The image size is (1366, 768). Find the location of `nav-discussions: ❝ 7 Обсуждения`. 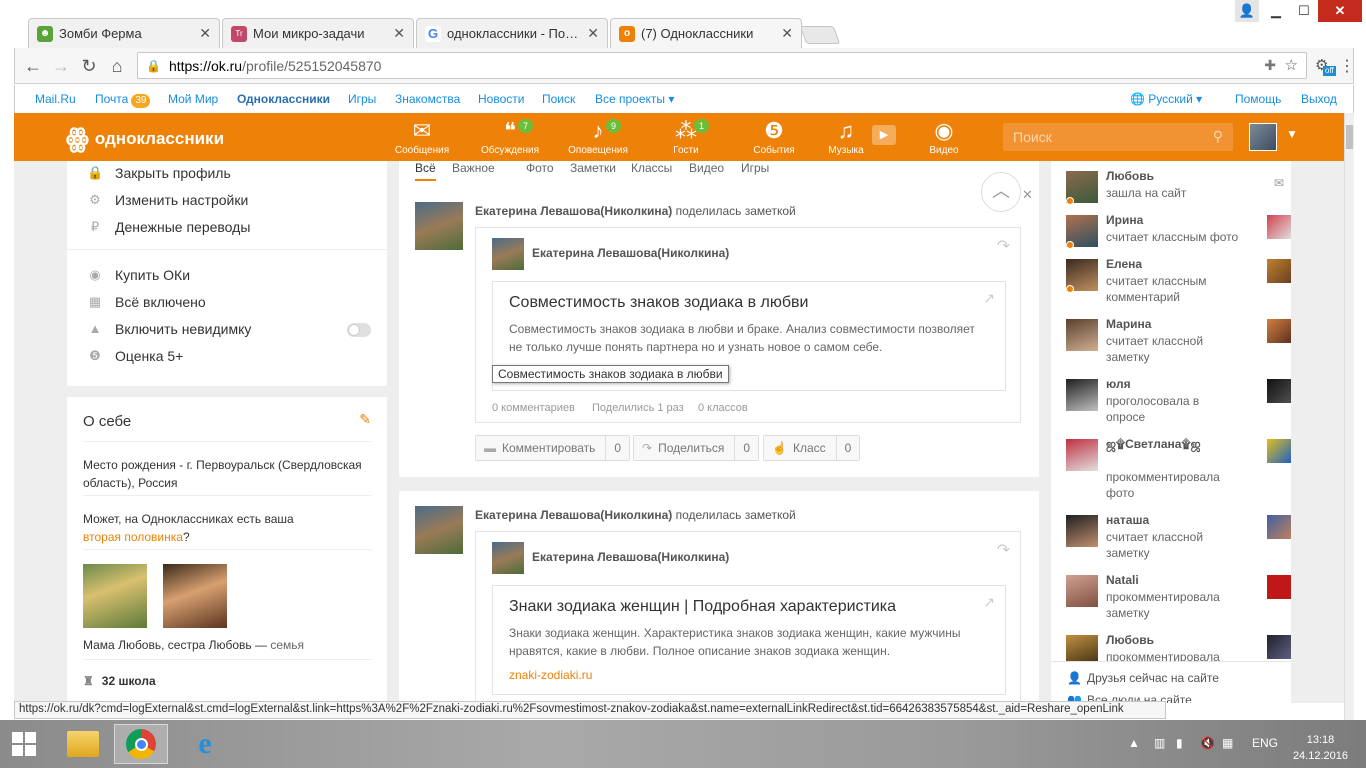

nav-discussions: ❝ 7 Обсуждения is located at coordinates (510, 136).